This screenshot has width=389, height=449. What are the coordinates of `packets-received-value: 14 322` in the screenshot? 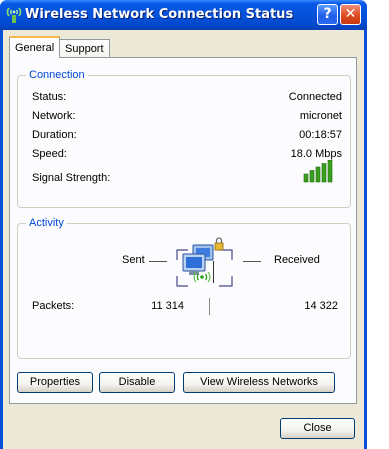 It's located at (321, 306).